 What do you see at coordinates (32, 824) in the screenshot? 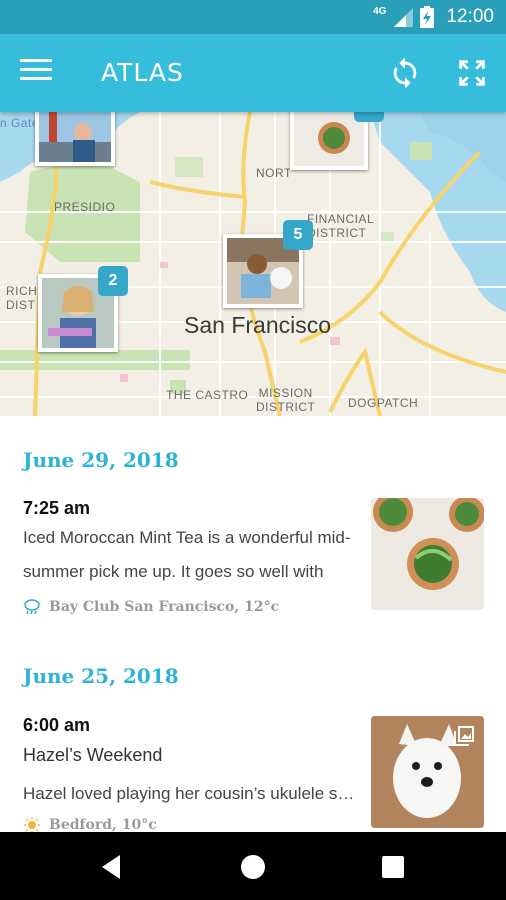
I see `sun-icon` at bounding box center [32, 824].